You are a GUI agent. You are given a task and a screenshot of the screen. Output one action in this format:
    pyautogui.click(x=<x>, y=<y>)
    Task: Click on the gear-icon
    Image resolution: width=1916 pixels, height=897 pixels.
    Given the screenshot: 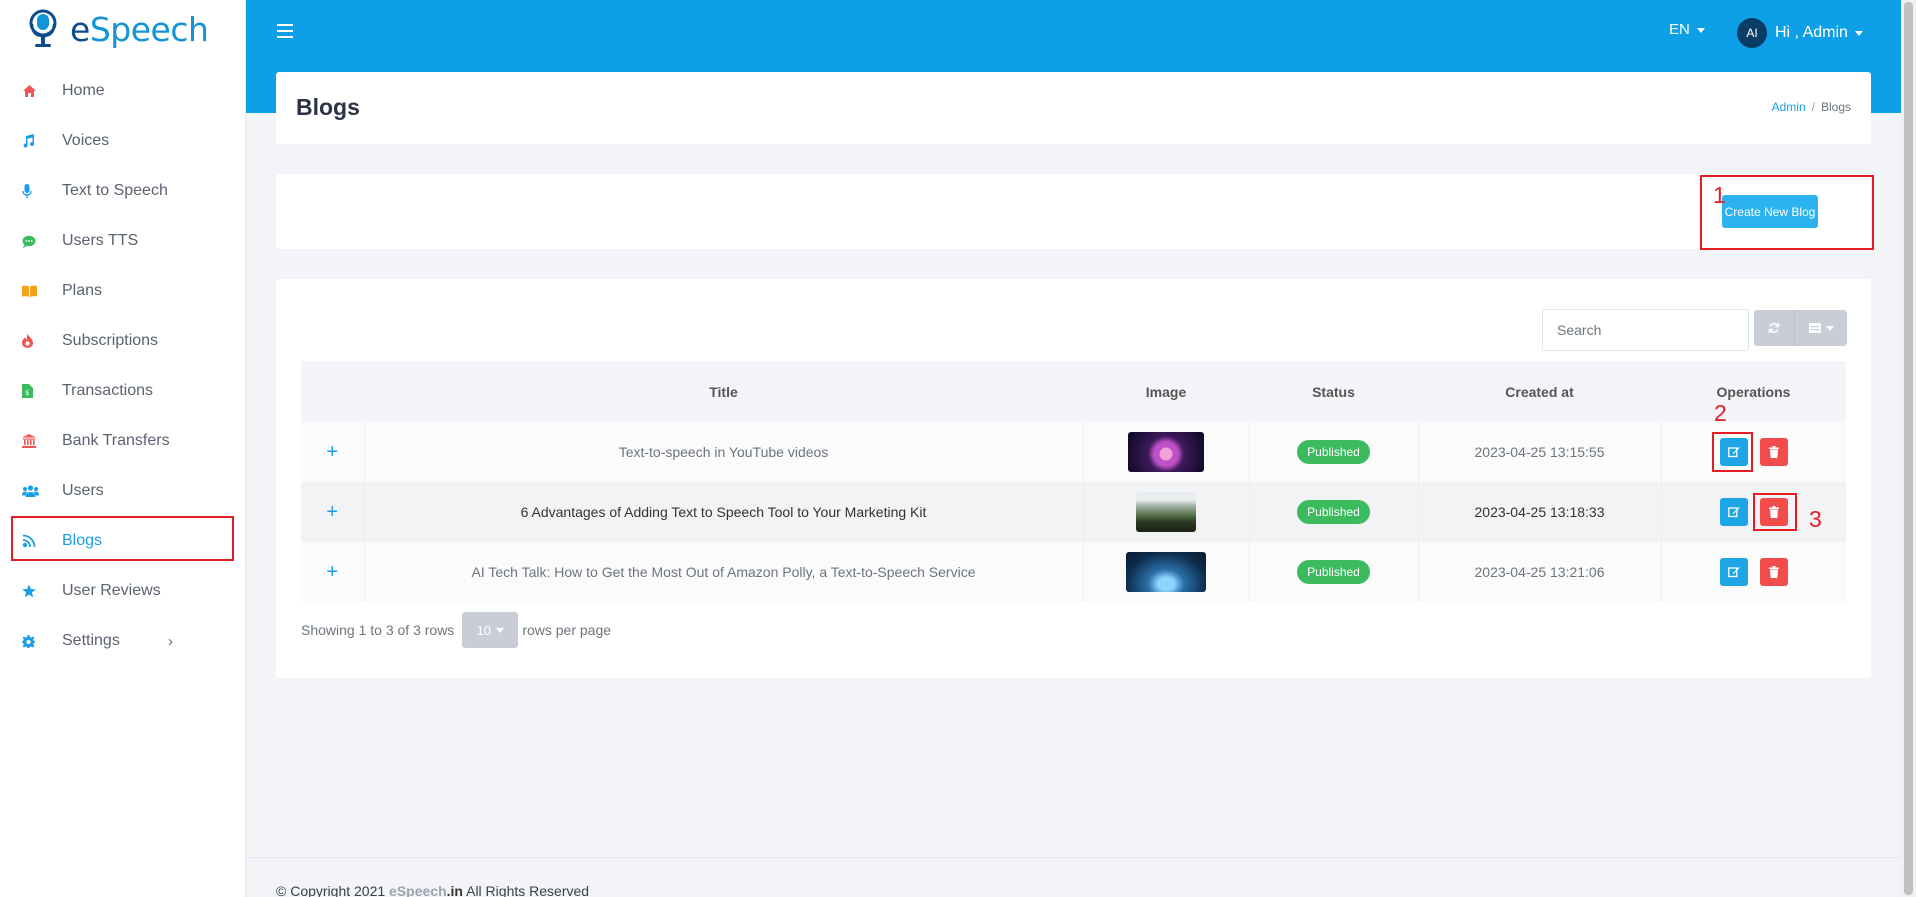 What is the action you would take?
    pyautogui.click(x=31, y=641)
    